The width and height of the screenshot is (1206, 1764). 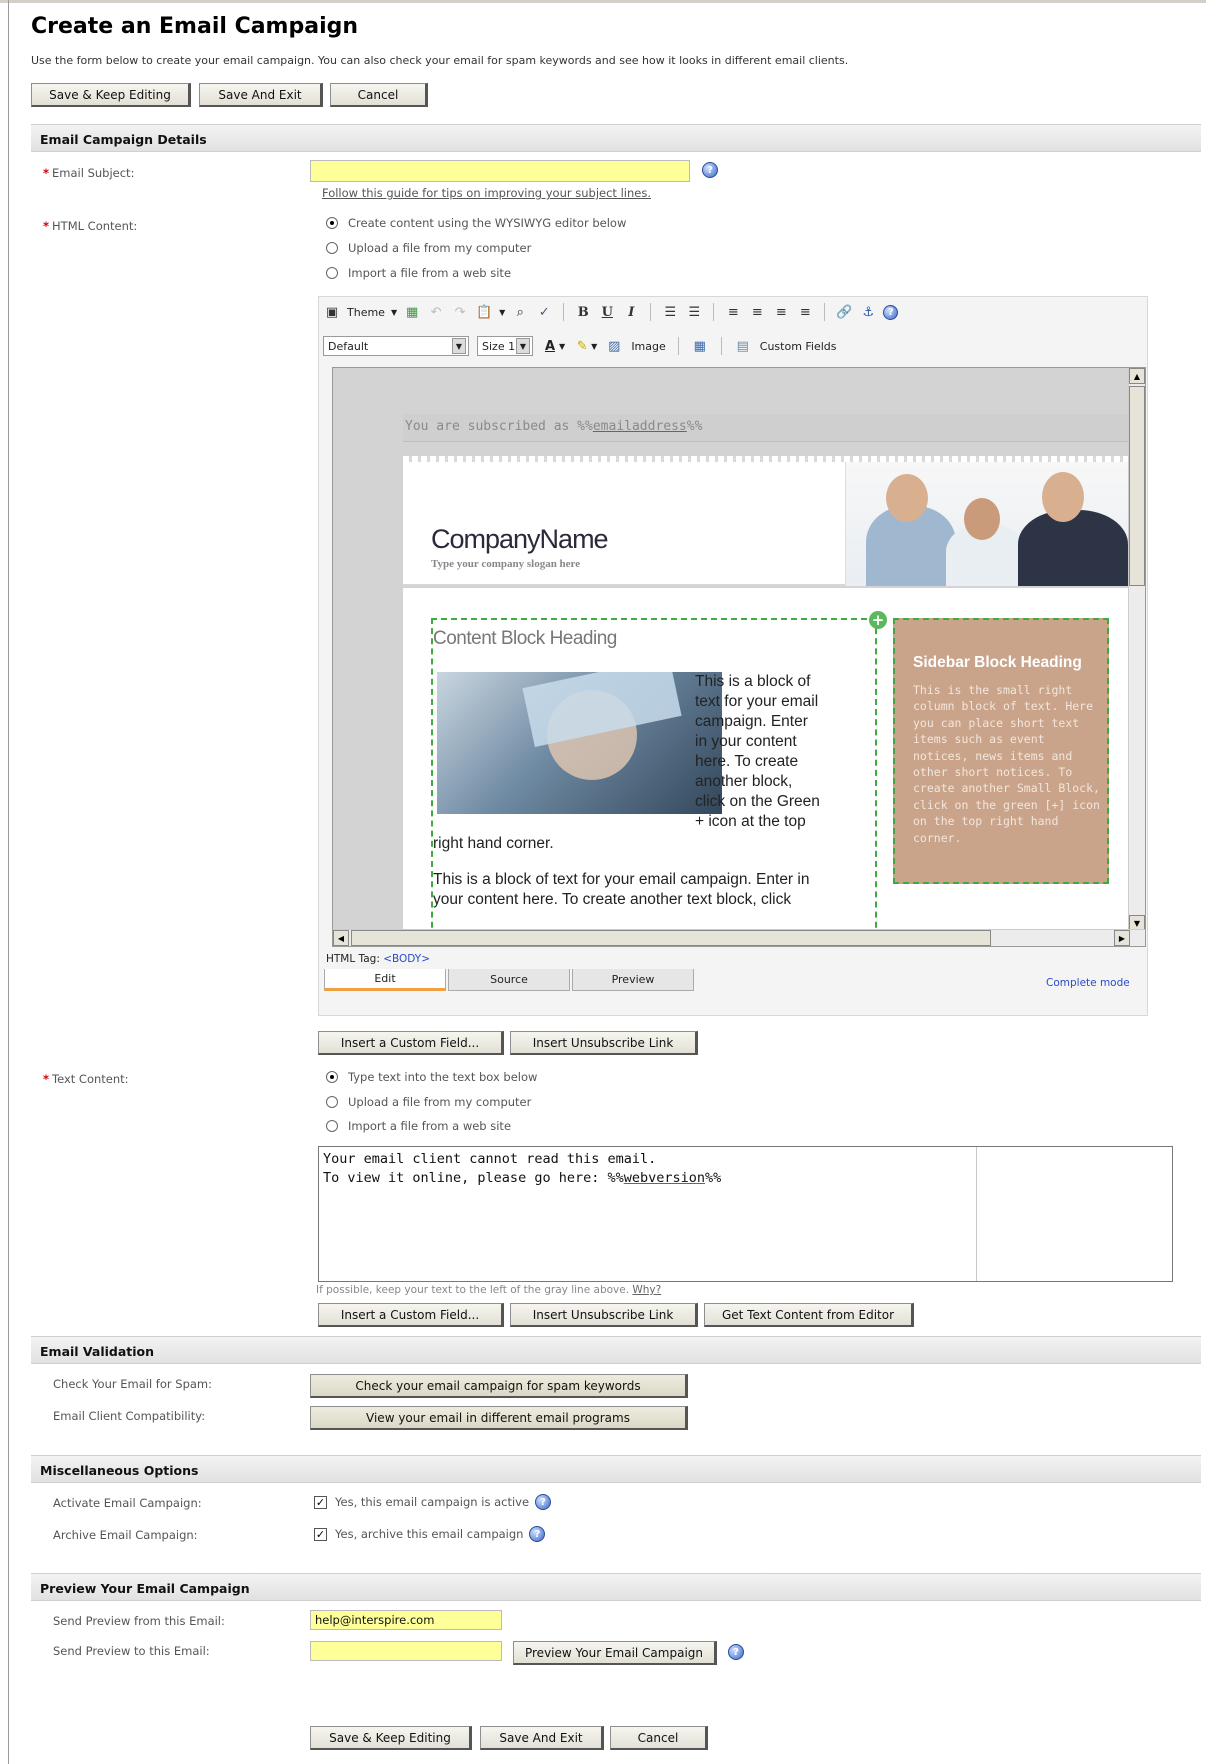 What do you see at coordinates (700, 346) in the screenshot?
I see `table-properties-icon: ▦` at bounding box center [700, 346].